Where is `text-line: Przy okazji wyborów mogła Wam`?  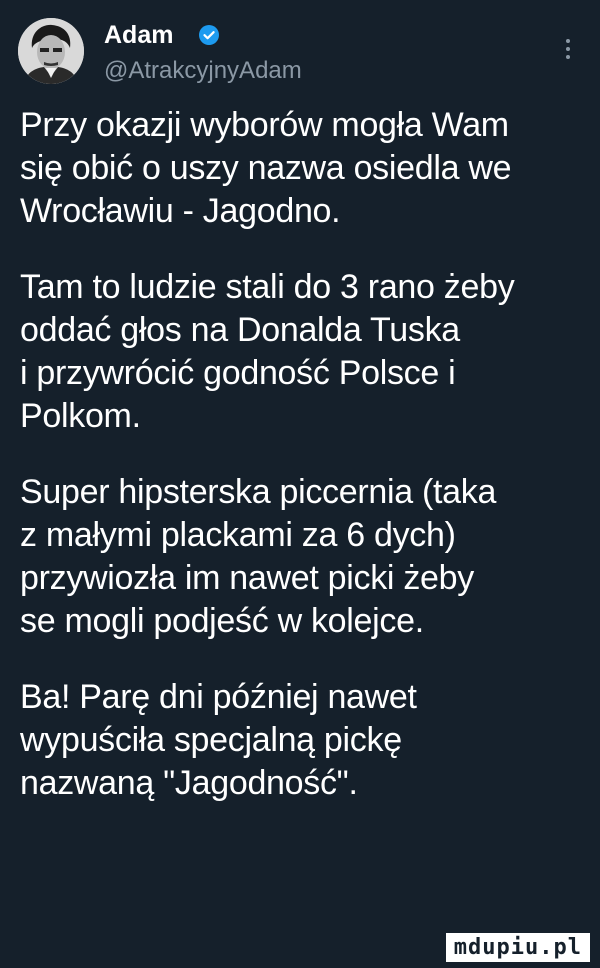 text-line: Przy okazji wyborów mogła Wam is located at coordinates (264, 125).